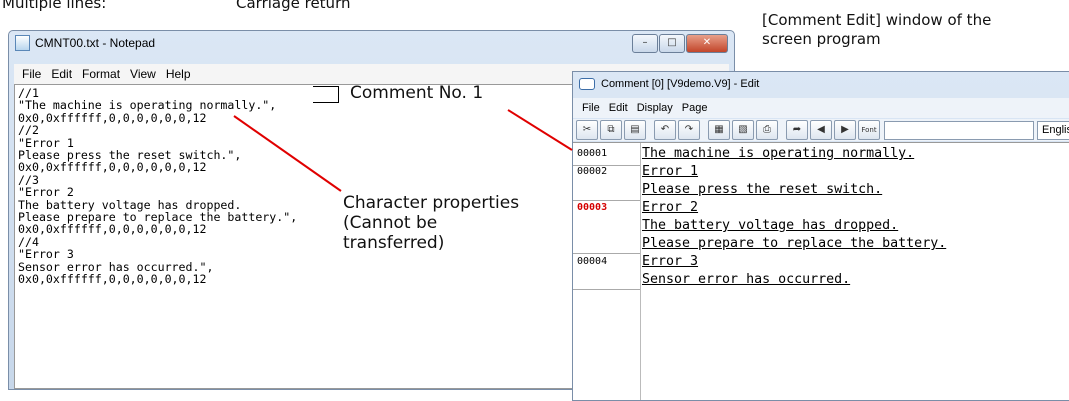 This screenshot has height=401, width=1069. What do you see at coordinates (403, 150) in the screenshot?
I see `annotation-lines` at bounding box center [403, 150].